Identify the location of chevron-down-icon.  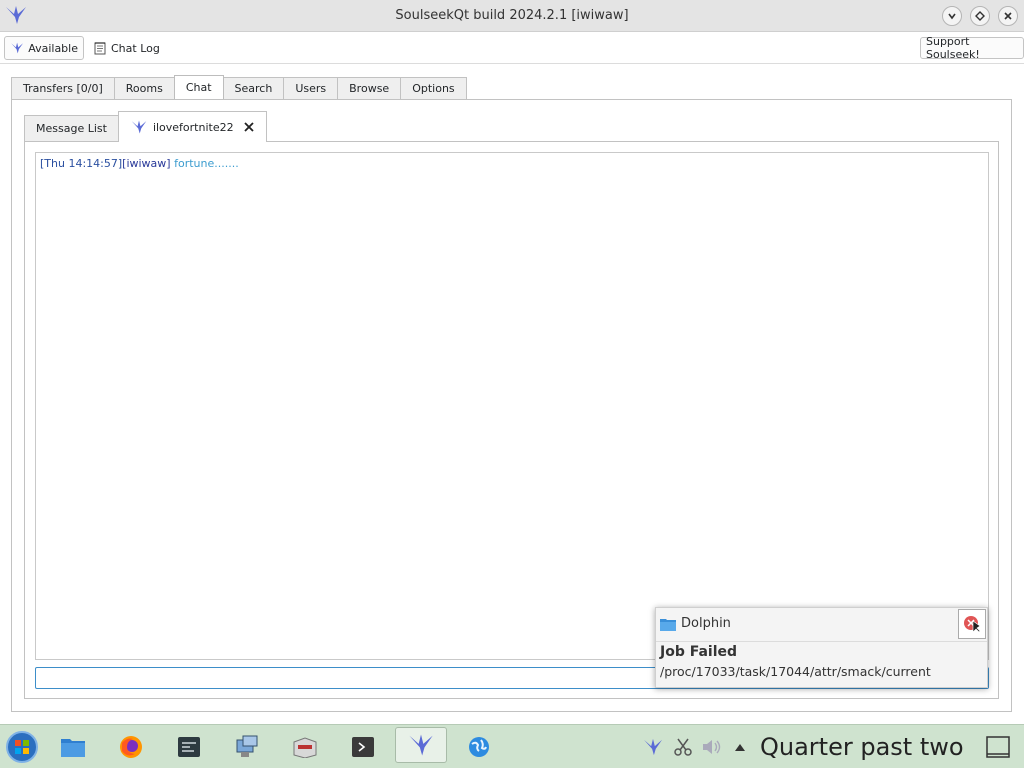
(952, 16).